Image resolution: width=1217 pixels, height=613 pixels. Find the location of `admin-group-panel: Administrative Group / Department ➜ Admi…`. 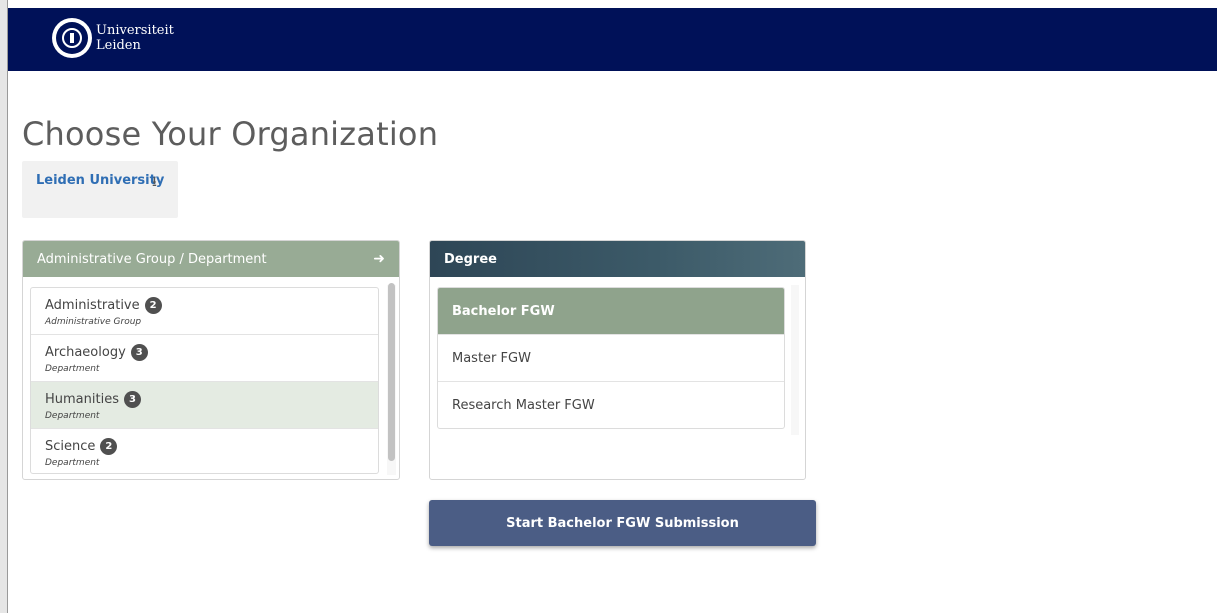

admin-group-panel: Administrative Group / Department ➜ Admi… is located at coordinates (211, 360).